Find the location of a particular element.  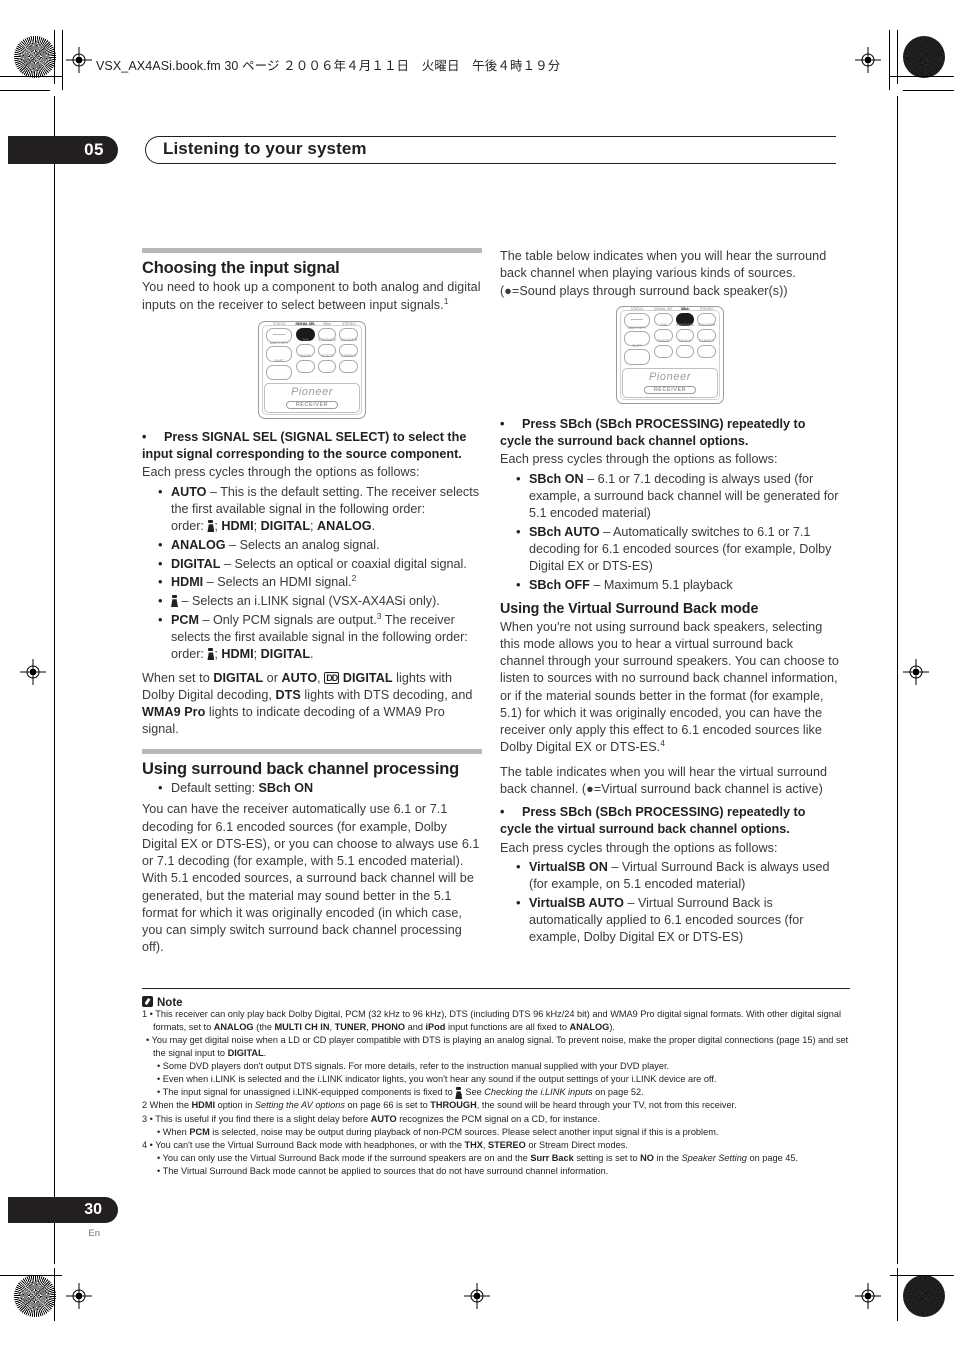

option-term-sbch-on: SBch ON is located at coordinates (556, 478).